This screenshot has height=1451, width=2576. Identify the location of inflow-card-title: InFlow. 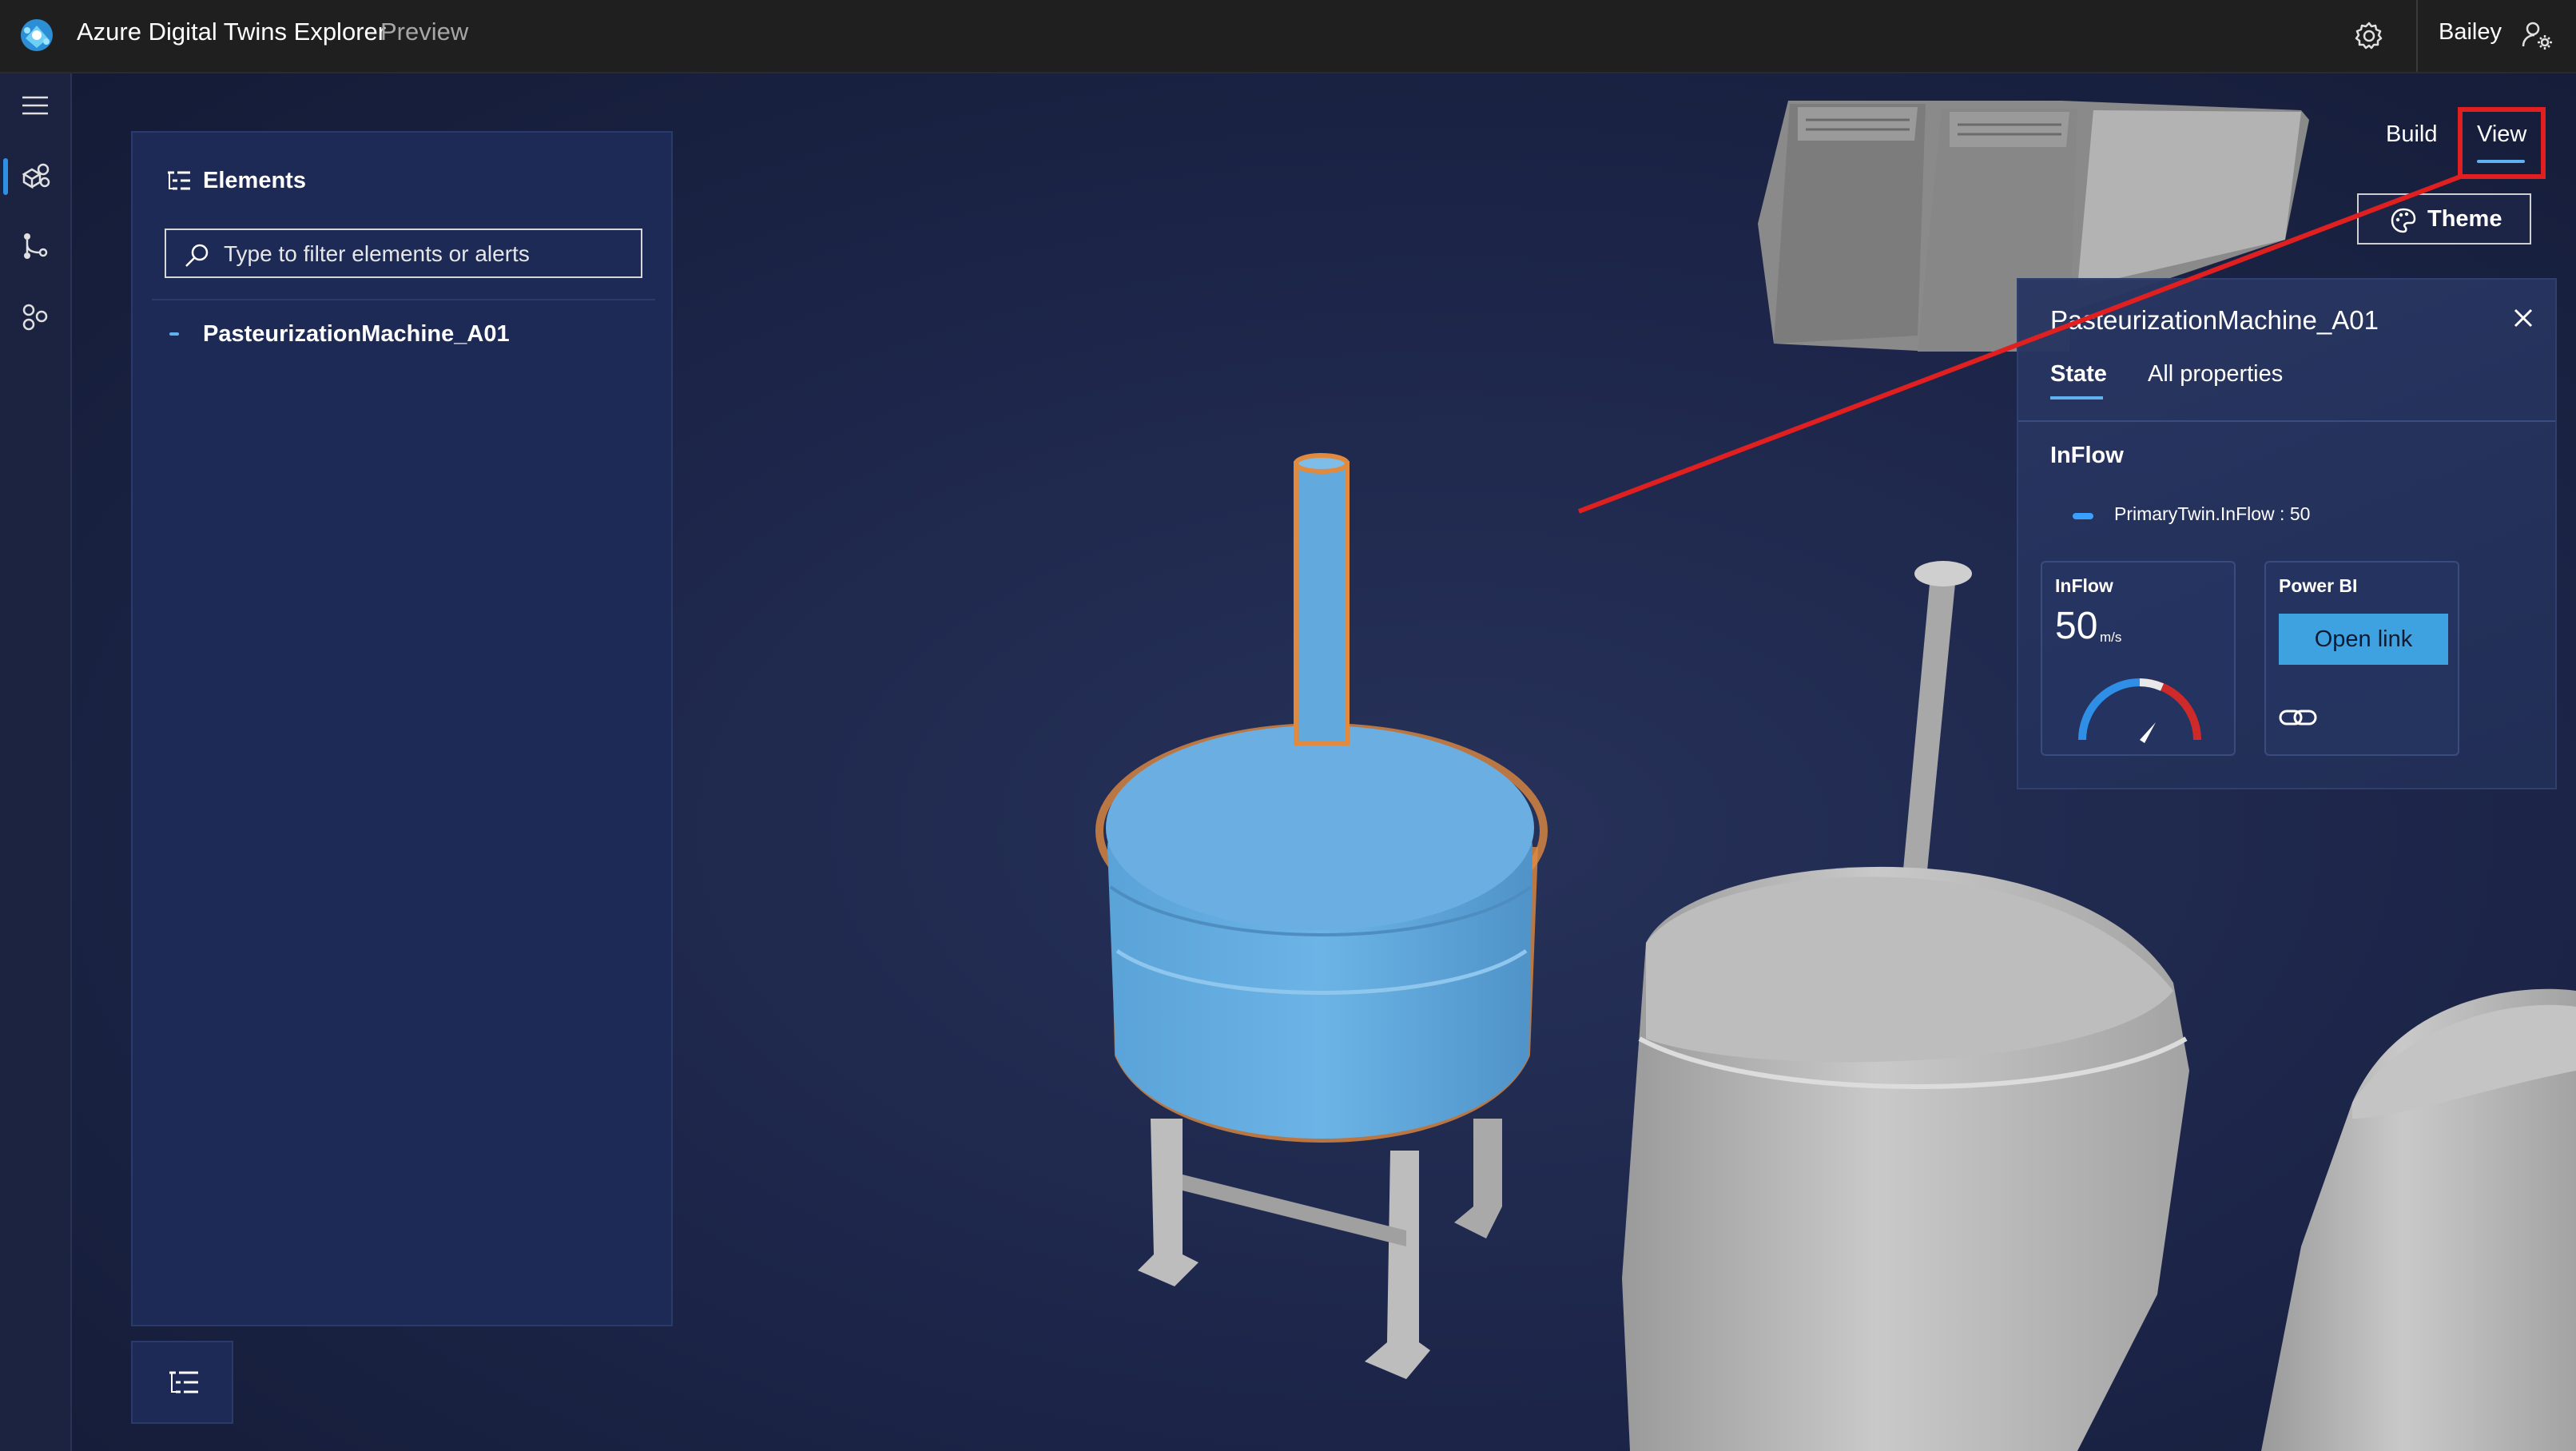
(2084, 585).